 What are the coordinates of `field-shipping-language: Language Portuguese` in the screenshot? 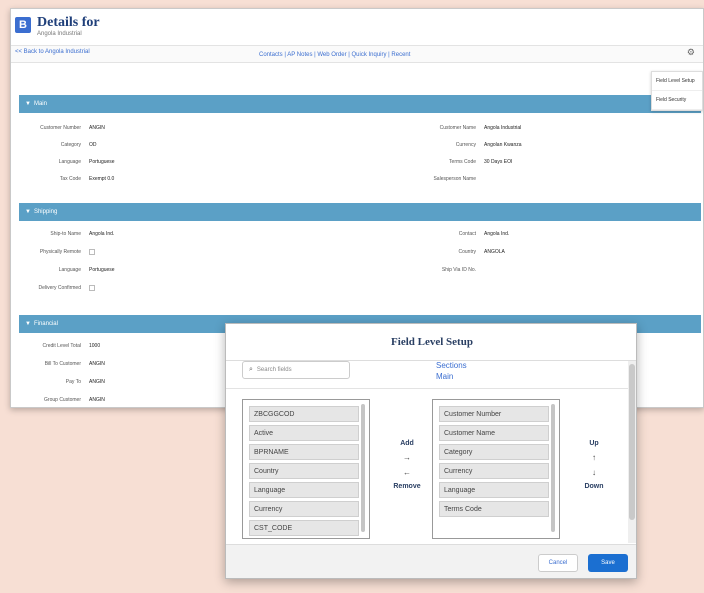 It's located at (86, 270).